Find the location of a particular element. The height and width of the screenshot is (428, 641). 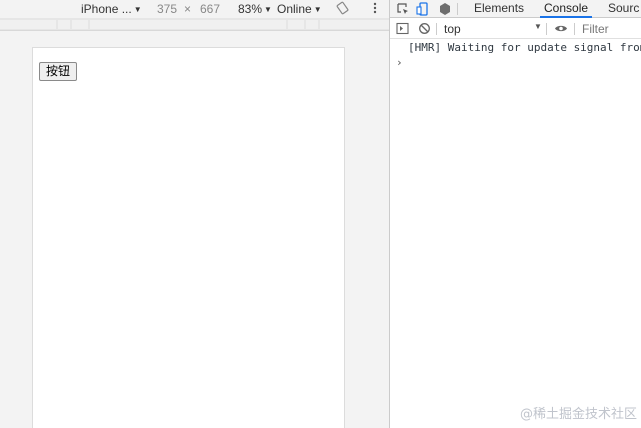

clear-console-button is located at coordinates (425, 29).